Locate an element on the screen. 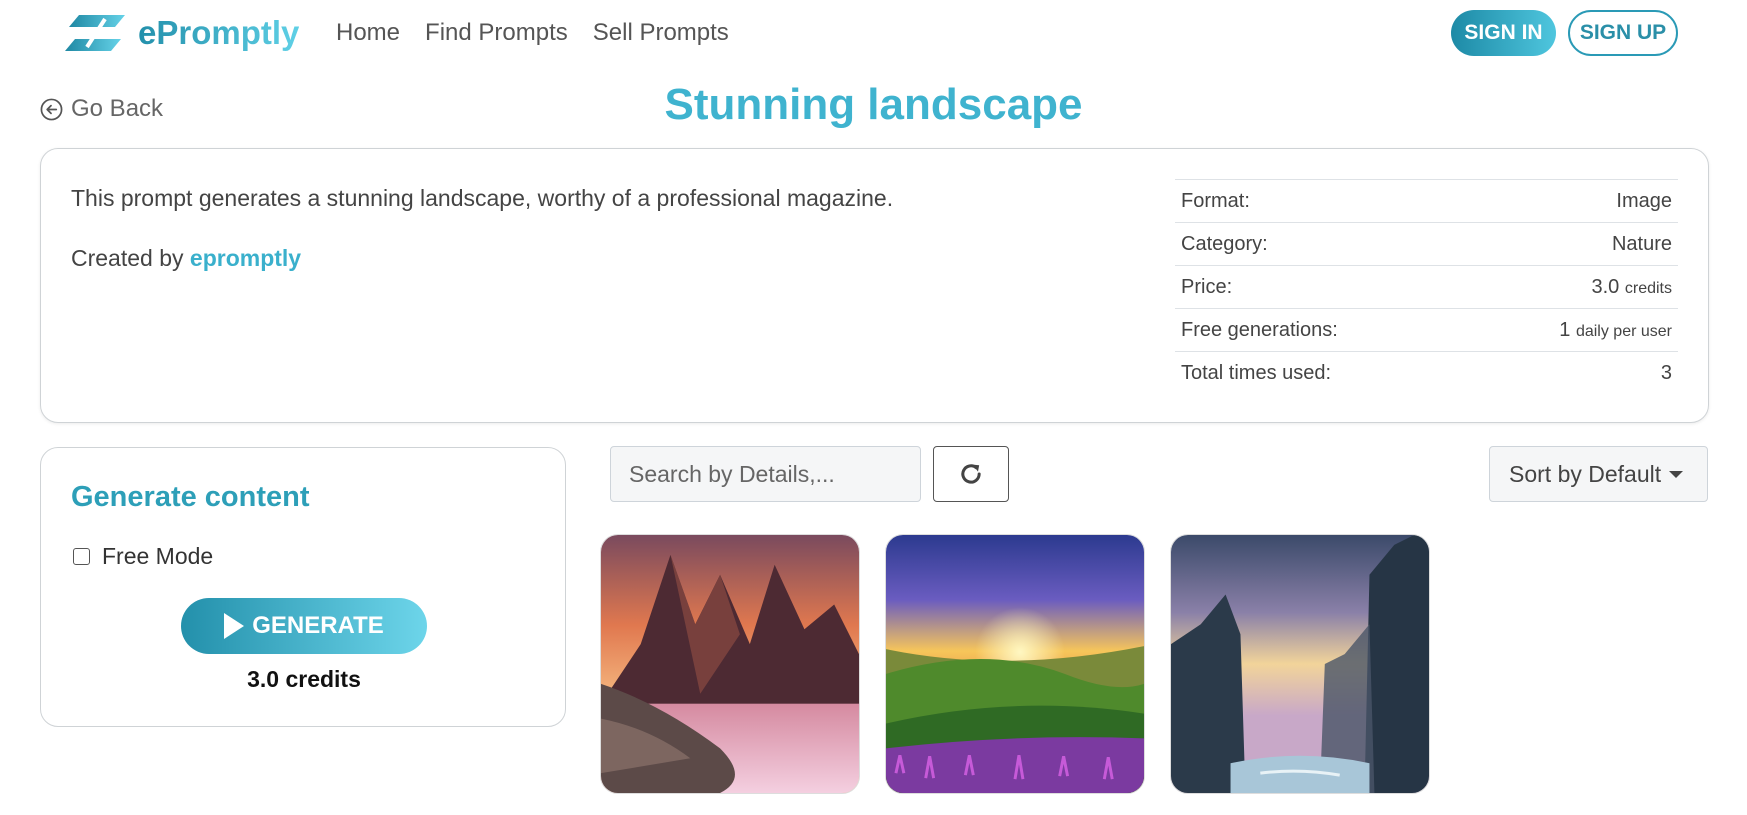  sort-label: Sort by Default is located at coordinates (1585, 473).